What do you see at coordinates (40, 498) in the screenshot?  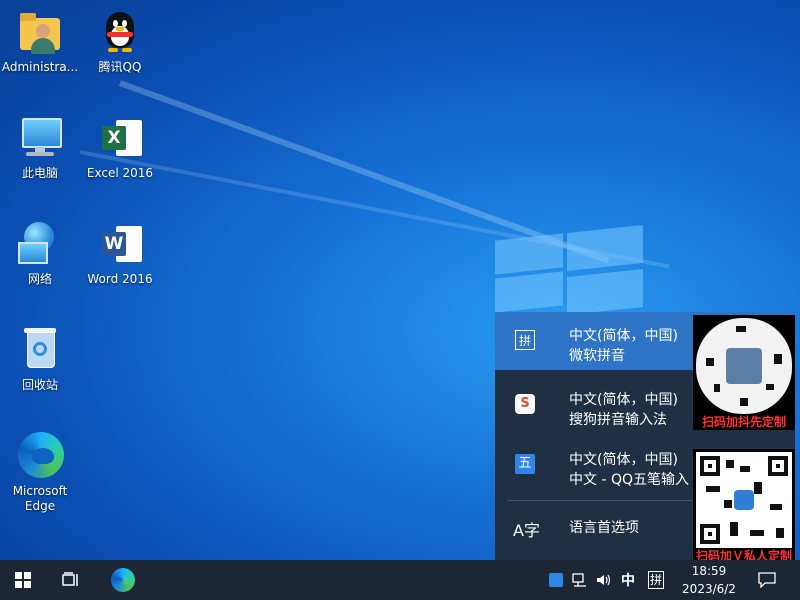 I see `desktop-icon-label: Microsoft Edge` at bounding box center [40, 498].